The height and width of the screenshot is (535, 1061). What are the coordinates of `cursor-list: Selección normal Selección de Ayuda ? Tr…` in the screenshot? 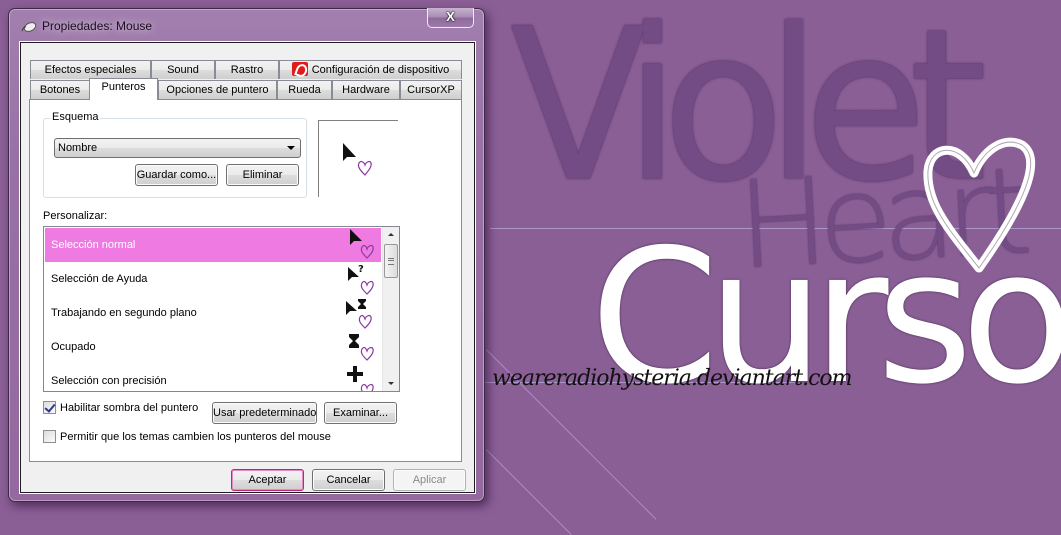 It's located at (221, 309).